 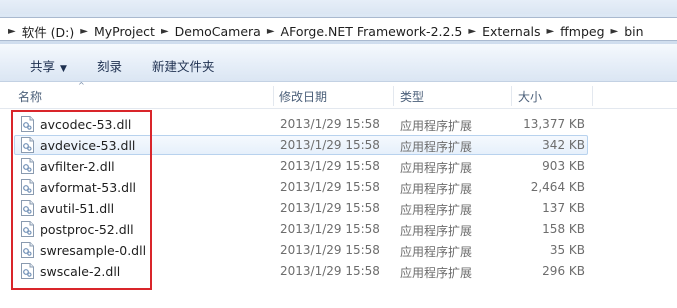 What do you see at coordinates (563, 208) in the screenshot?
I see `file-size: 137 KB` at bounding box center [563, 208].